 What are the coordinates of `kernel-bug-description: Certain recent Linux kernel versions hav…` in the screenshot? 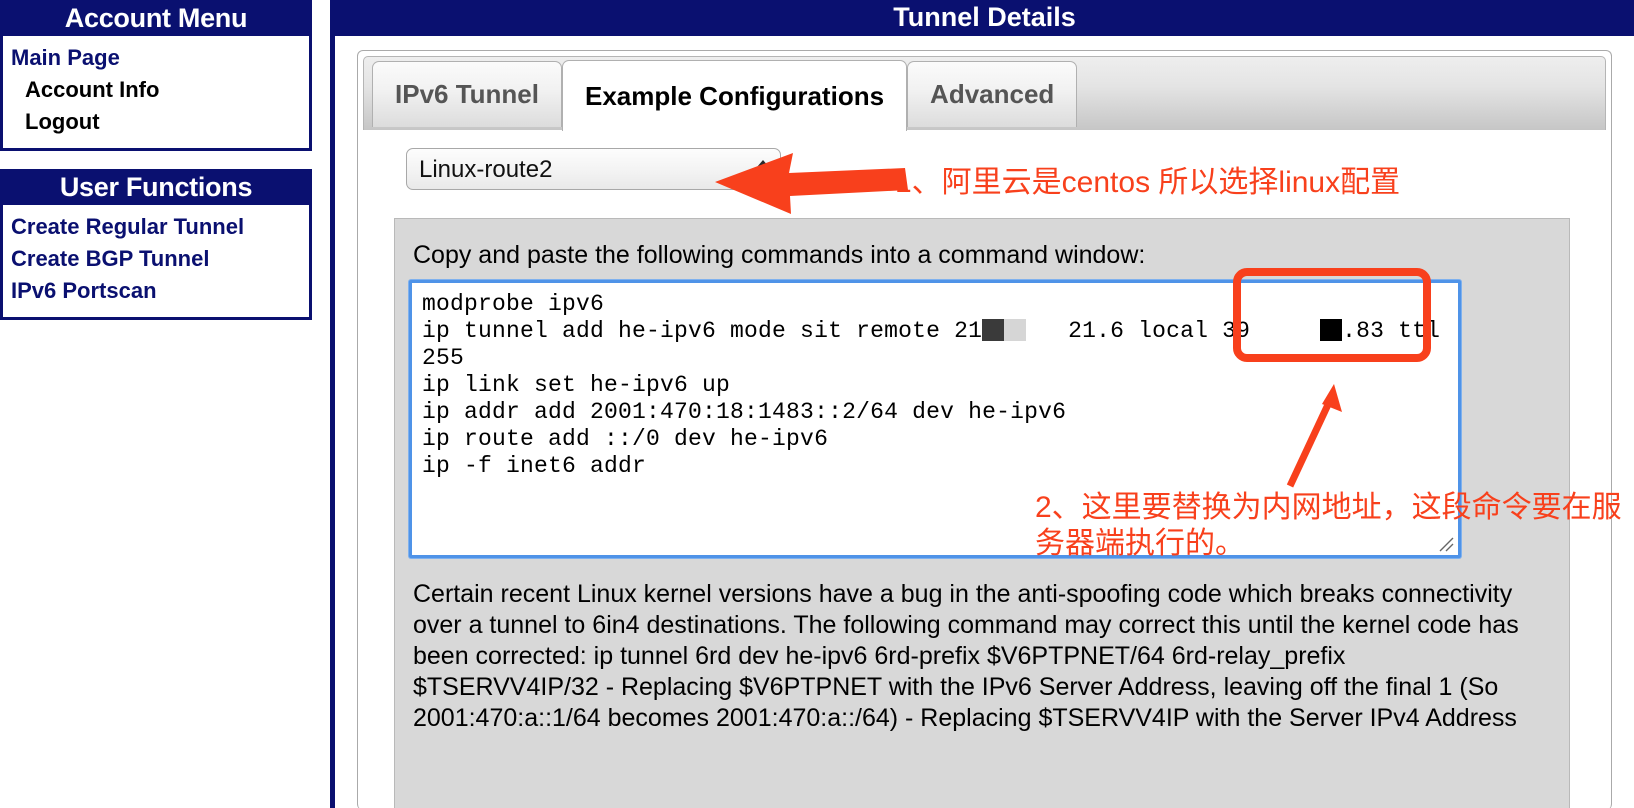 It's located at (966, 656).